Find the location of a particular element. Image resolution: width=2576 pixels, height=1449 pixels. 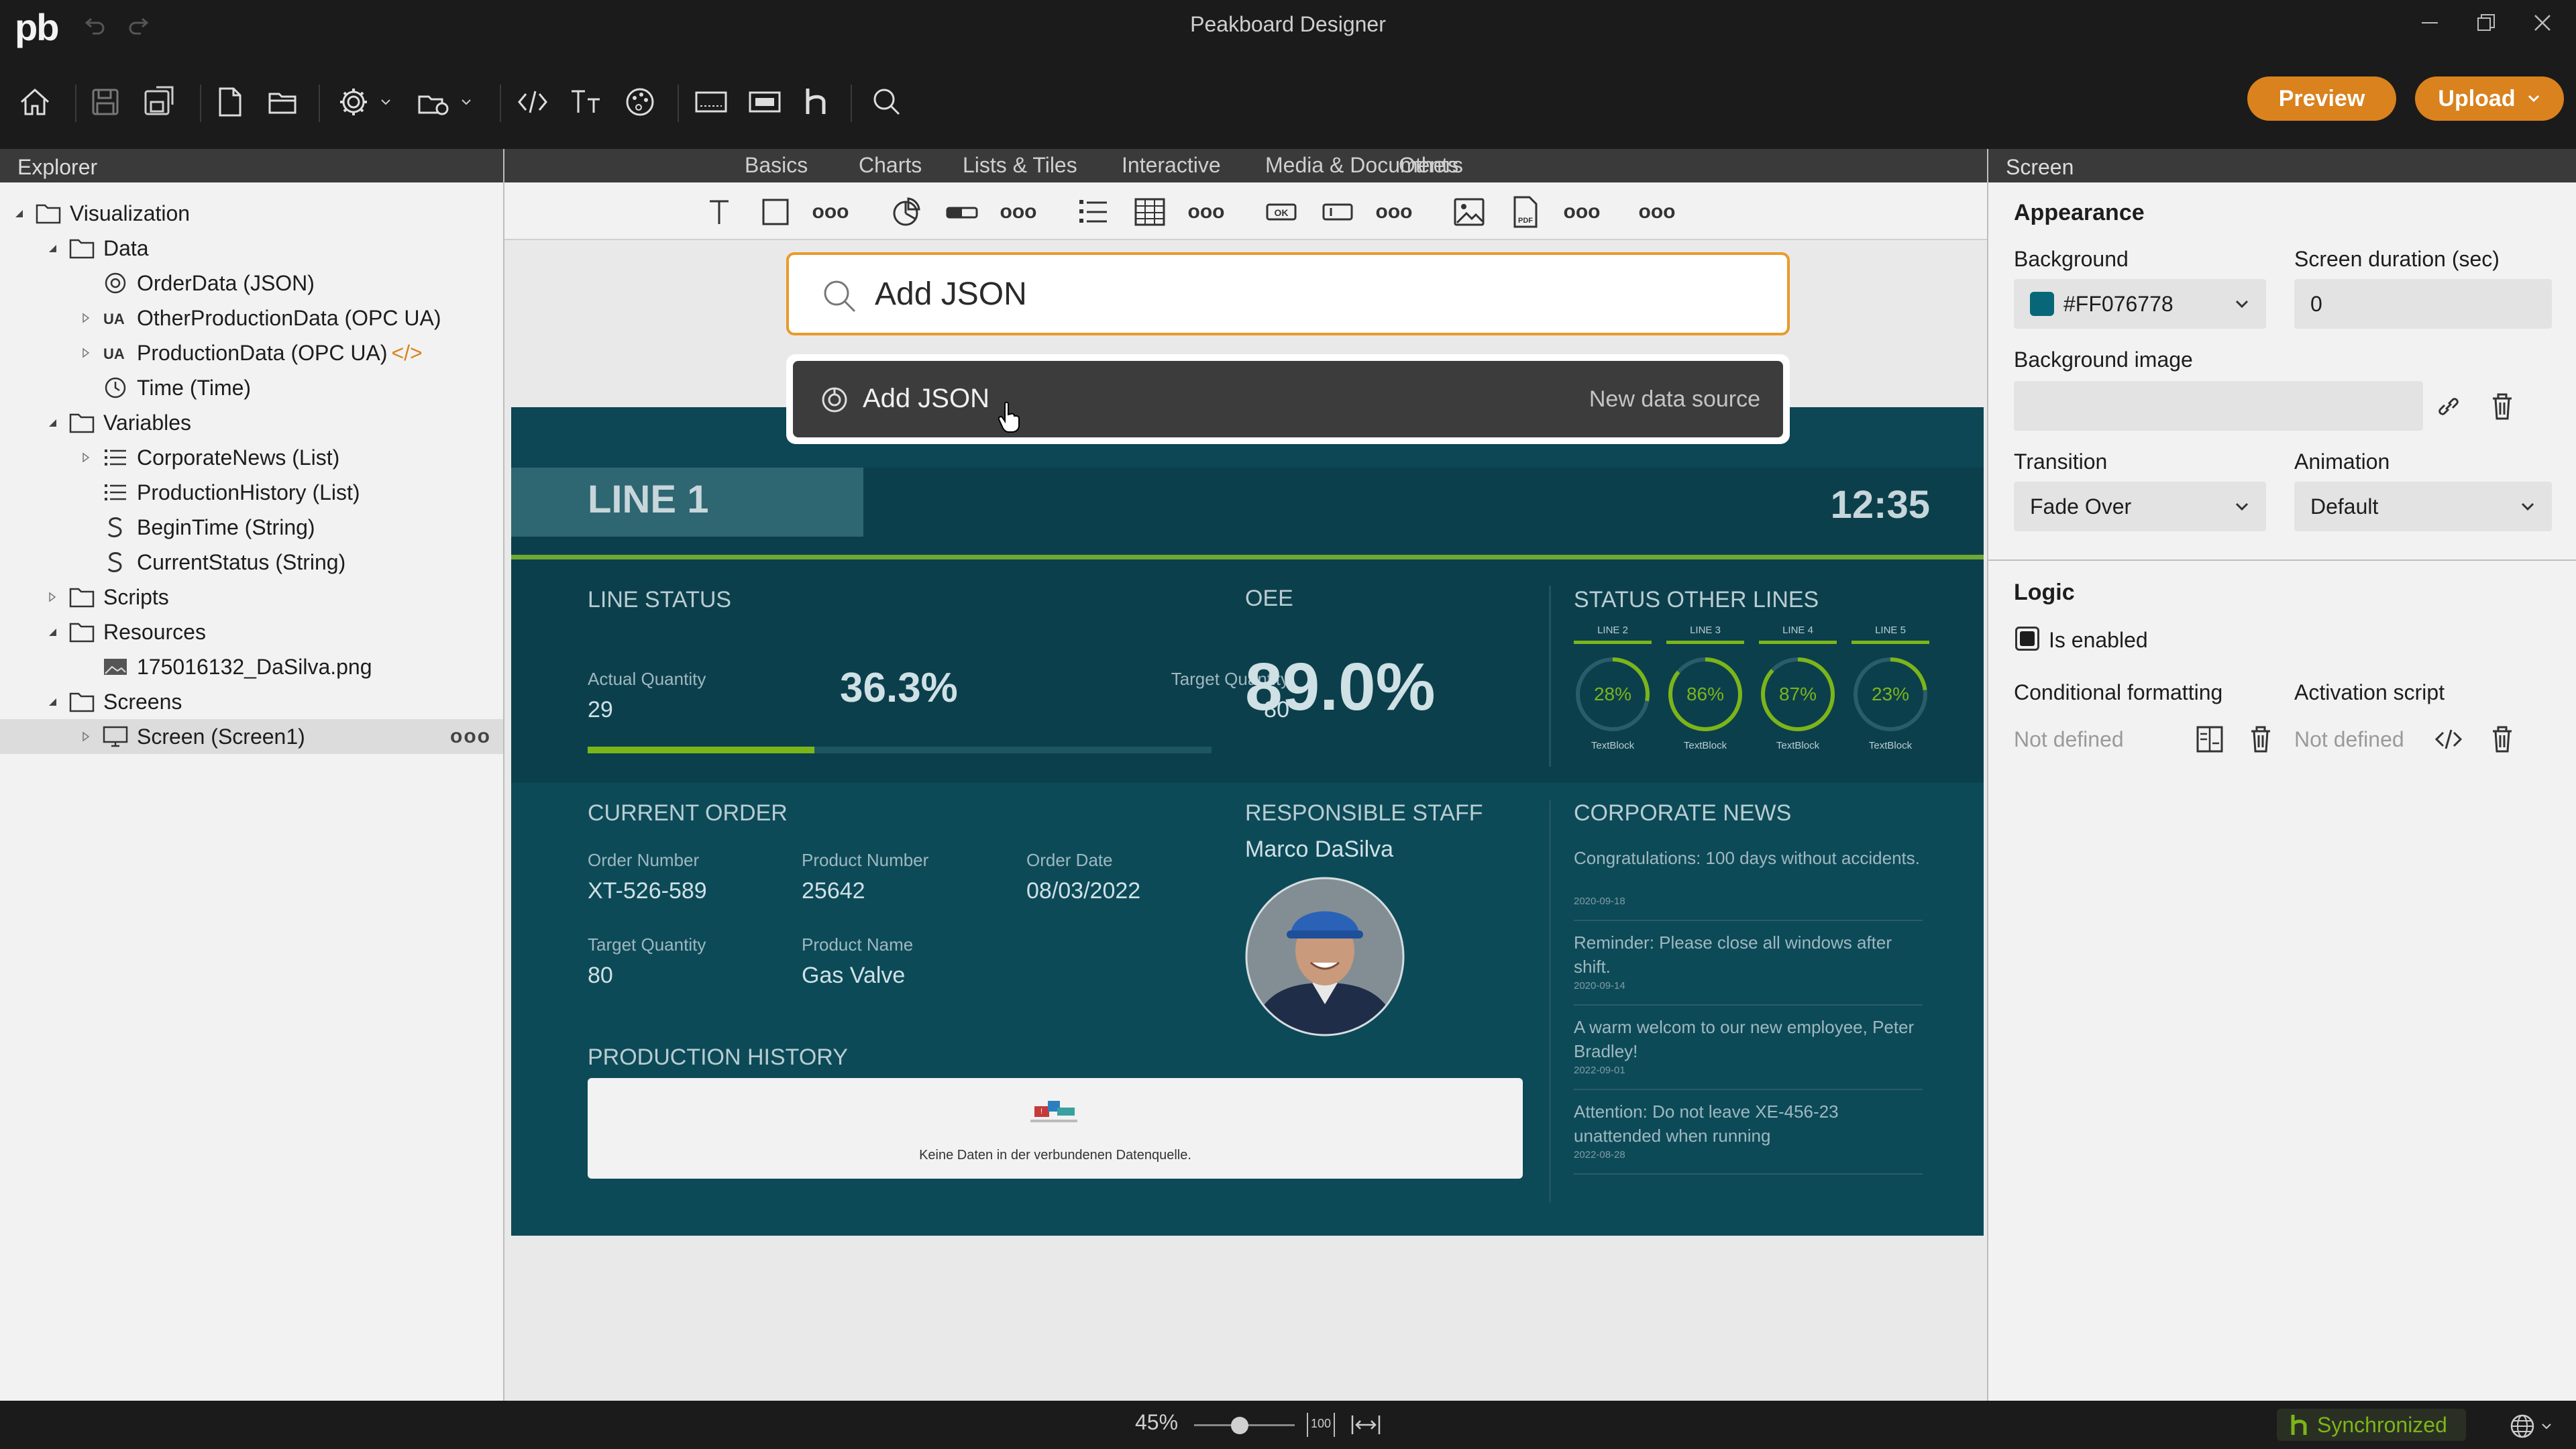

minimize-icon is located at coordinates (2429, 22).